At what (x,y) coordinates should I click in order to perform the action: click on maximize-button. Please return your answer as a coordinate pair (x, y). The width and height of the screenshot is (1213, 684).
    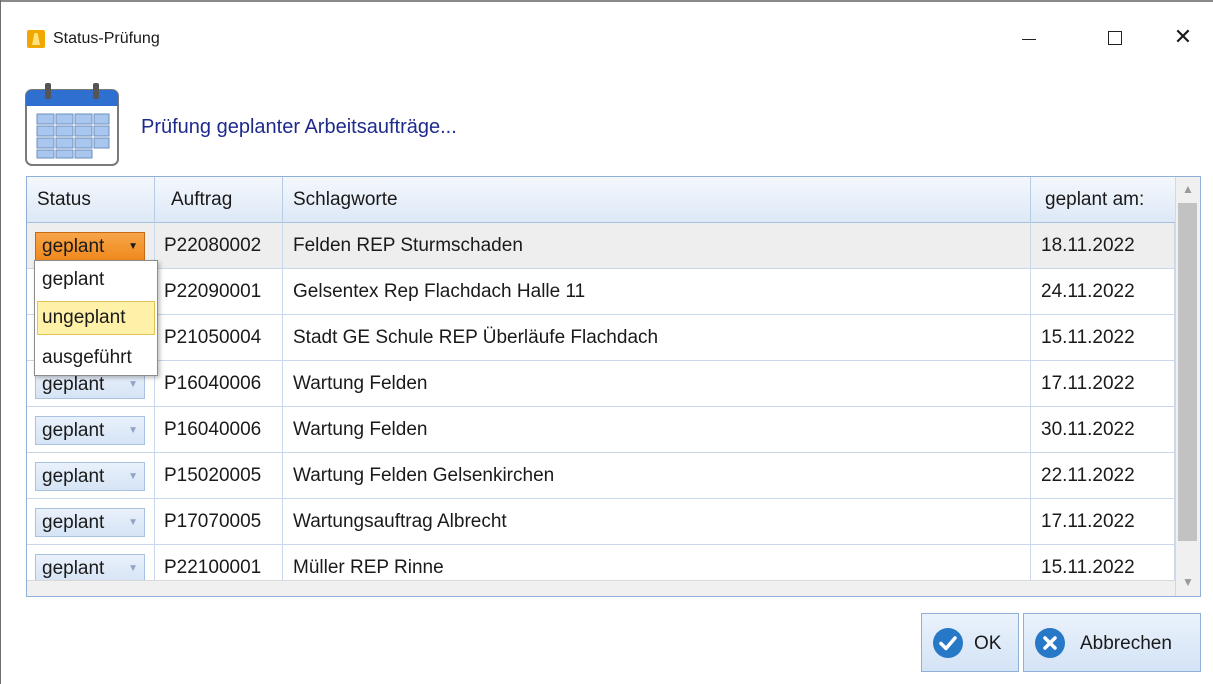
    Looking at the image, I should click on (1115, 38).